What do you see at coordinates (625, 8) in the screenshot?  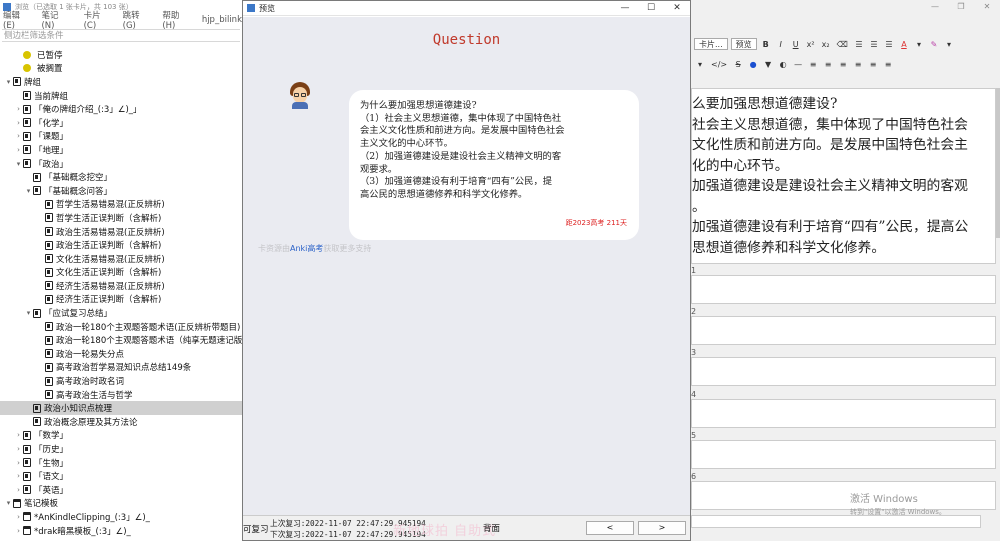 I see `minimize-icon: —` at bounding box center [625, 8].